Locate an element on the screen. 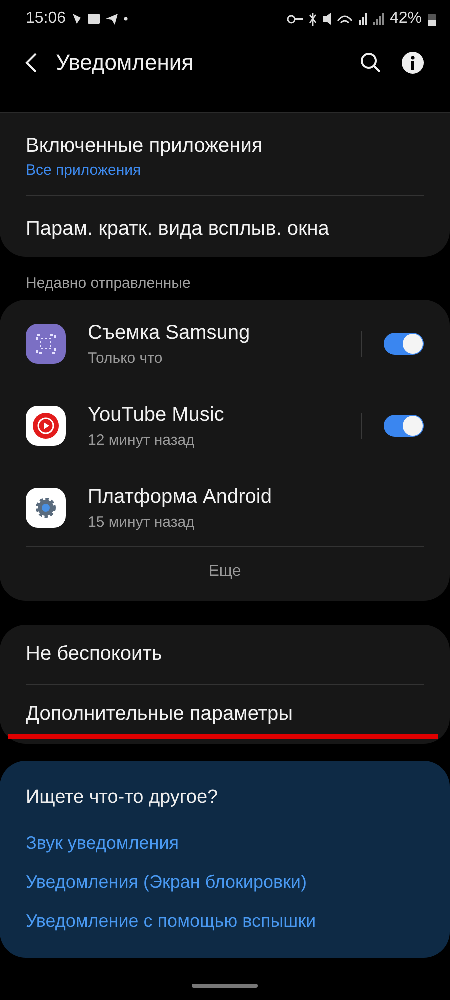 The height and width of the screenshot is (1000, 450). section-heading: Недавно отправленные is located at coordinates (108, 284).